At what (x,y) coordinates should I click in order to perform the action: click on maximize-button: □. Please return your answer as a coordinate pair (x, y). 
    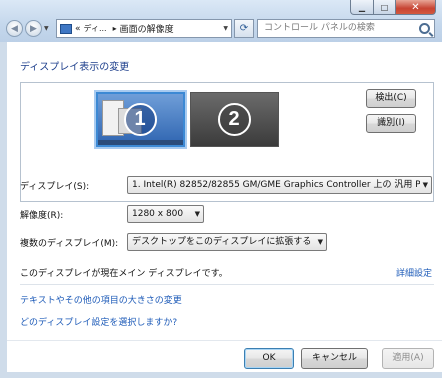
    Looking at the image, I should click on (385, 7).